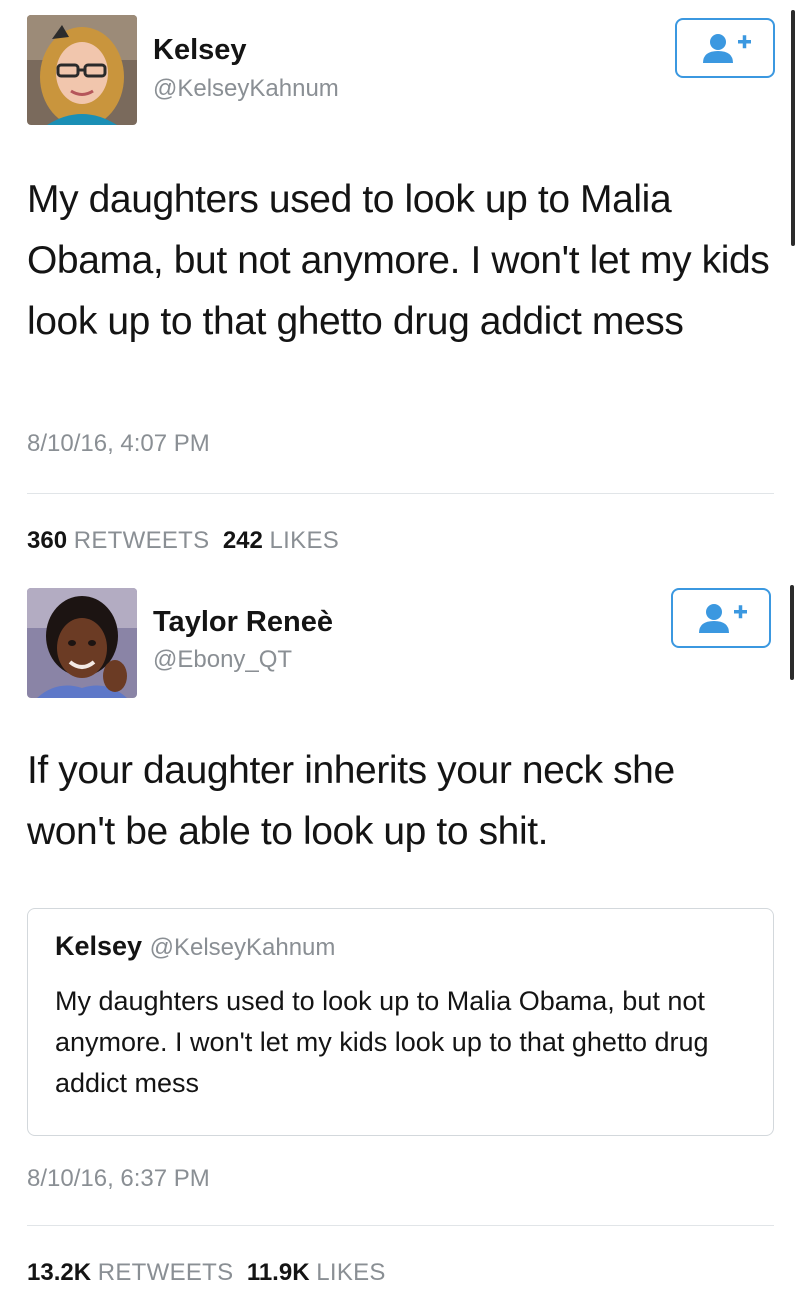 The image size is (800, 1309). I want to click on avatar-photo-icon, so click(82, 643).